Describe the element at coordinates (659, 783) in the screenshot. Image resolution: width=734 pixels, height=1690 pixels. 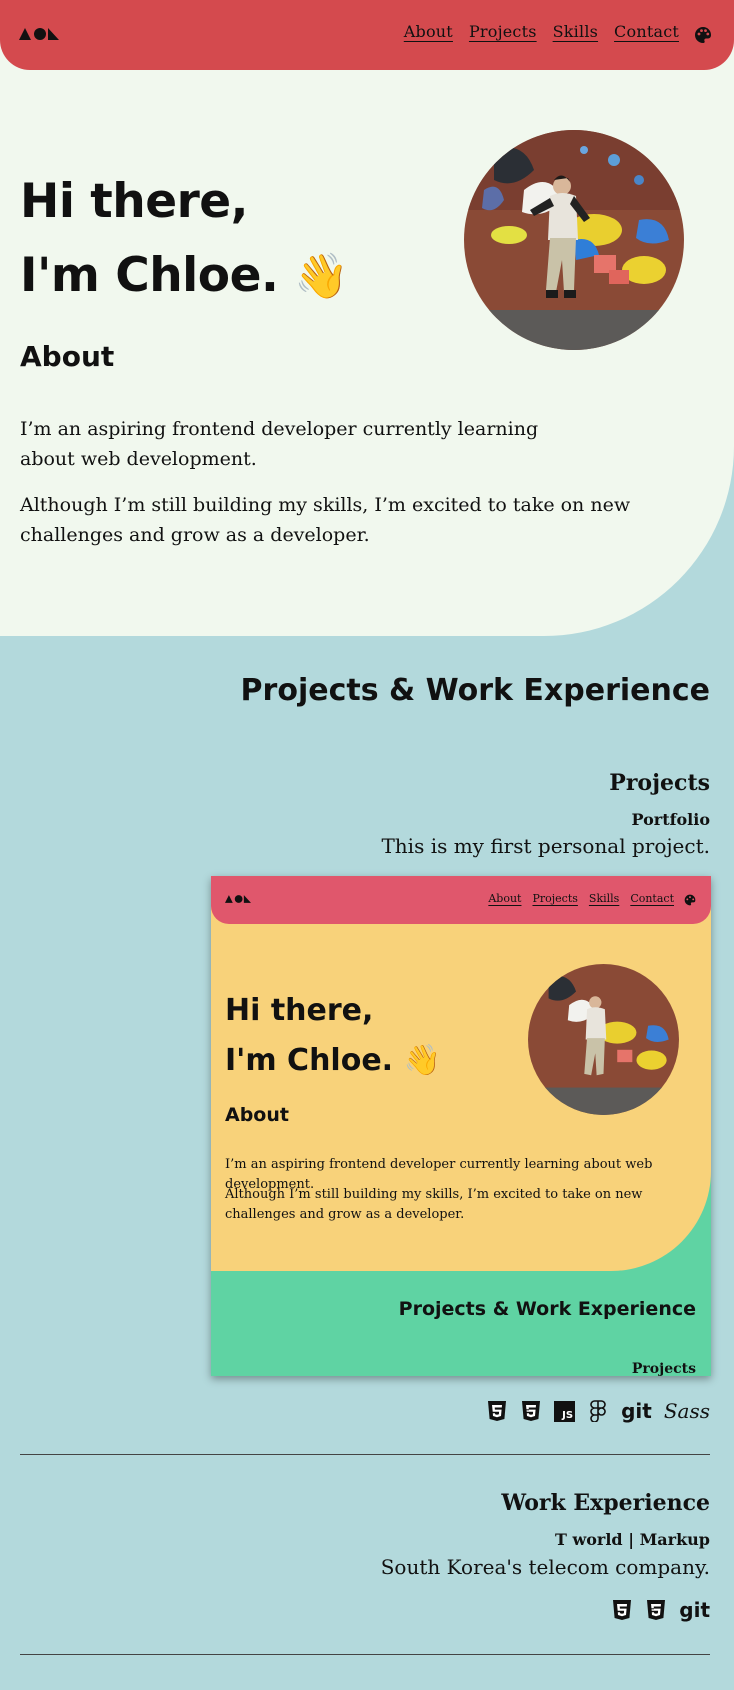
I see `projects-heading: Projects` at that location.